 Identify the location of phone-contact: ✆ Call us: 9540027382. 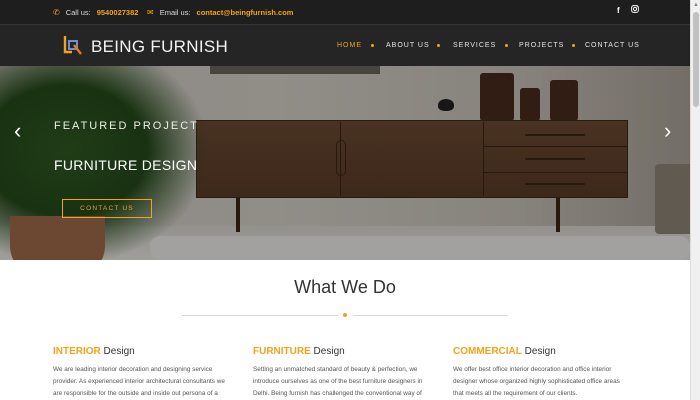
(95, 12).